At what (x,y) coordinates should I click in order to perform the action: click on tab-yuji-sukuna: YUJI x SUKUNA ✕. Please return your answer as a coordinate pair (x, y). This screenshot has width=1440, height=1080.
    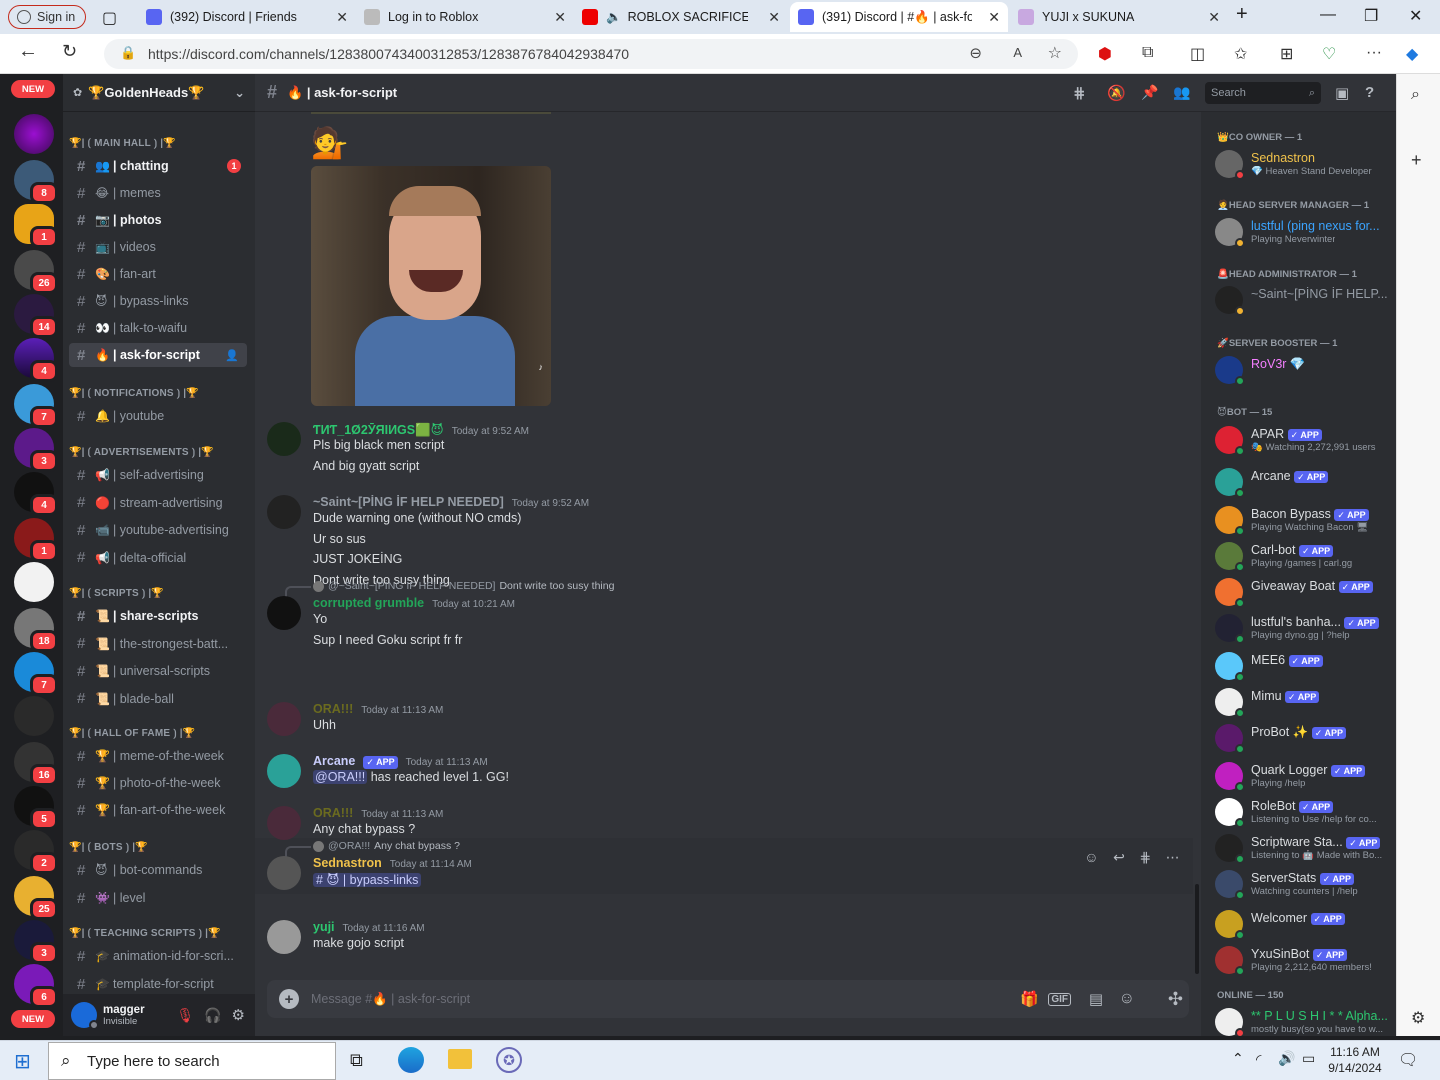
    Looking at the image, I should click on (1119, 17).